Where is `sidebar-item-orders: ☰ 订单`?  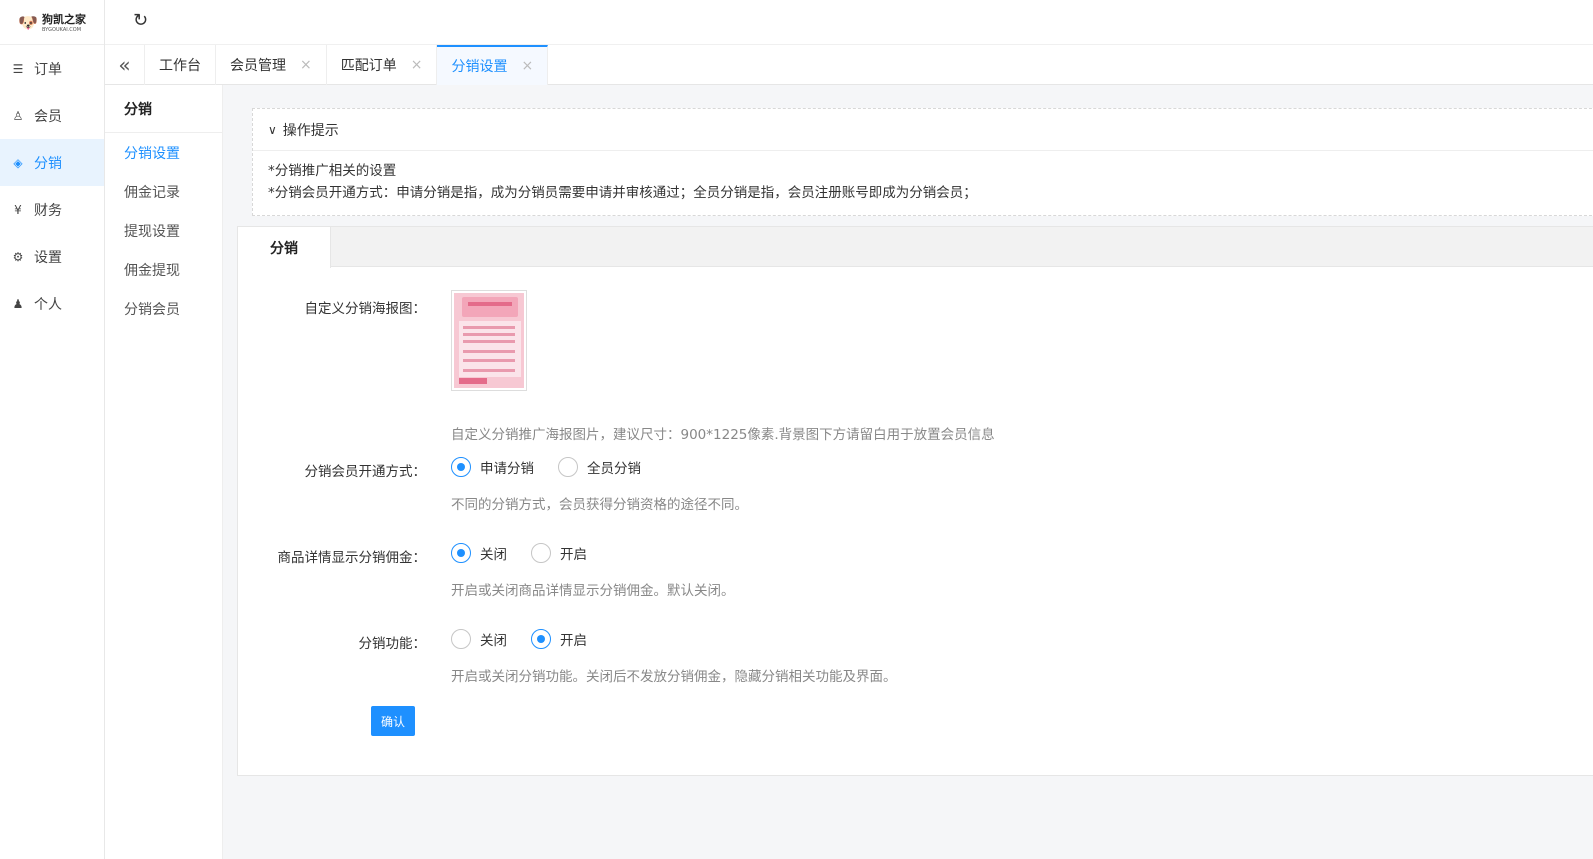 sidebar-item-orders: ☰ 订单 is located at coordinates (52, 68).